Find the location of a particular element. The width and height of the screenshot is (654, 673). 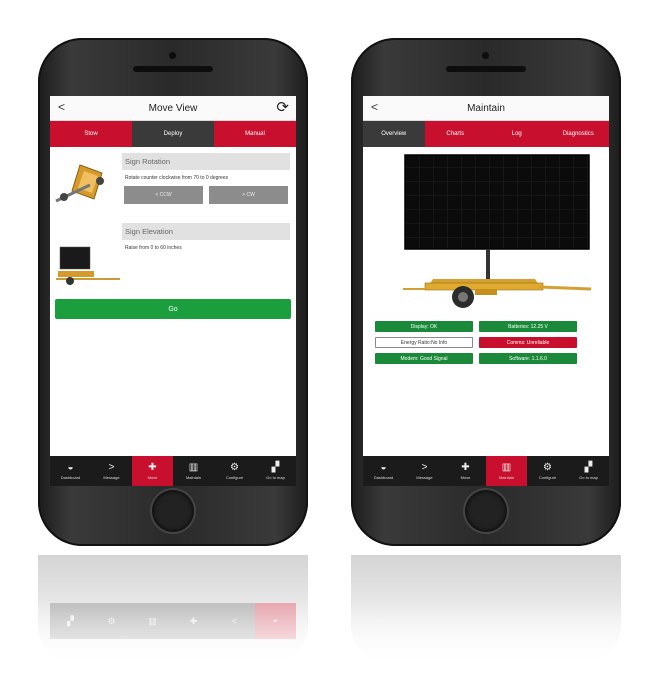

phone-reflection-right is located at coordinates (486, 610).